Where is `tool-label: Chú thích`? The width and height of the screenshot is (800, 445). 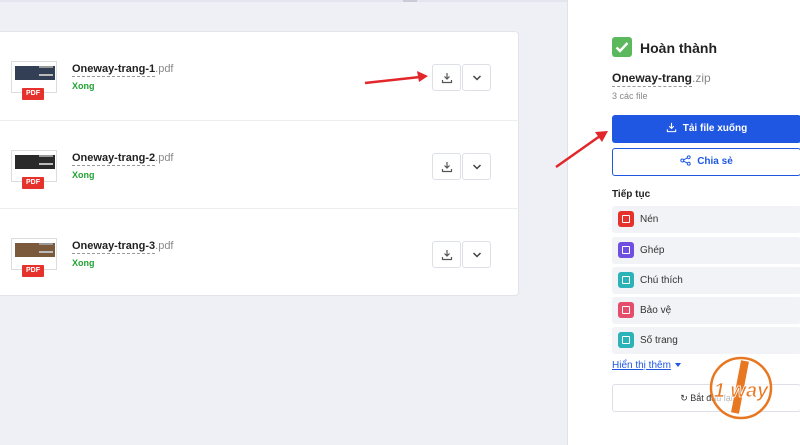
tool-label: Chú thích is located at coordinates (661, 280).